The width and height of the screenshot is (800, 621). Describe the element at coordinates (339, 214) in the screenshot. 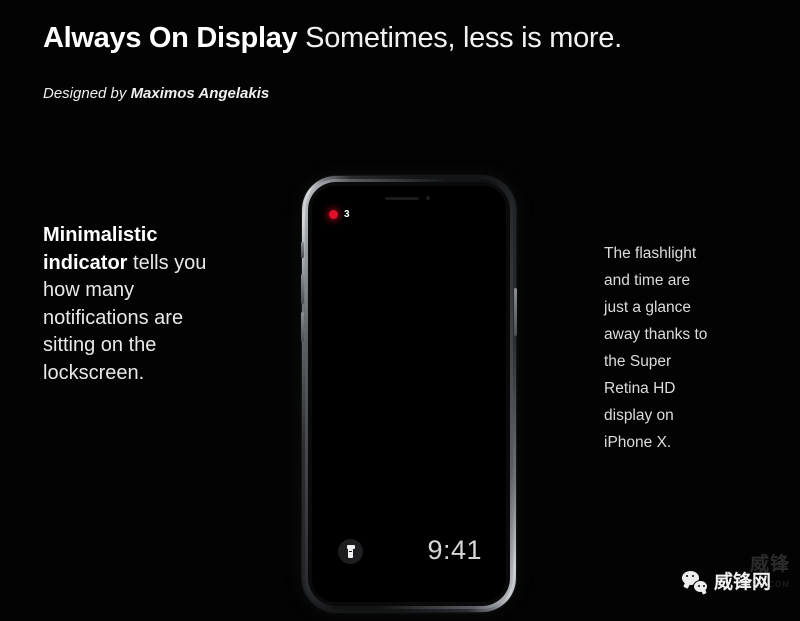

I see `notification-indicator: 3` at that location.